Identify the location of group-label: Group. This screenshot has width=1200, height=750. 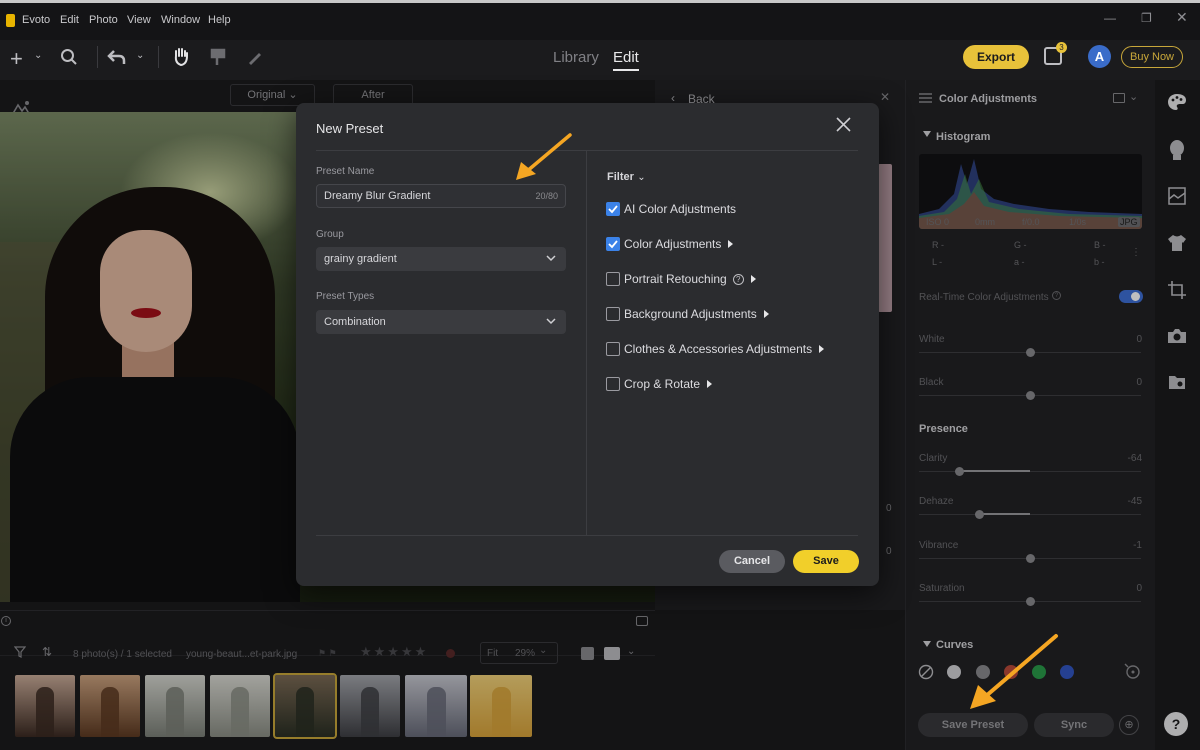
(330, 234).